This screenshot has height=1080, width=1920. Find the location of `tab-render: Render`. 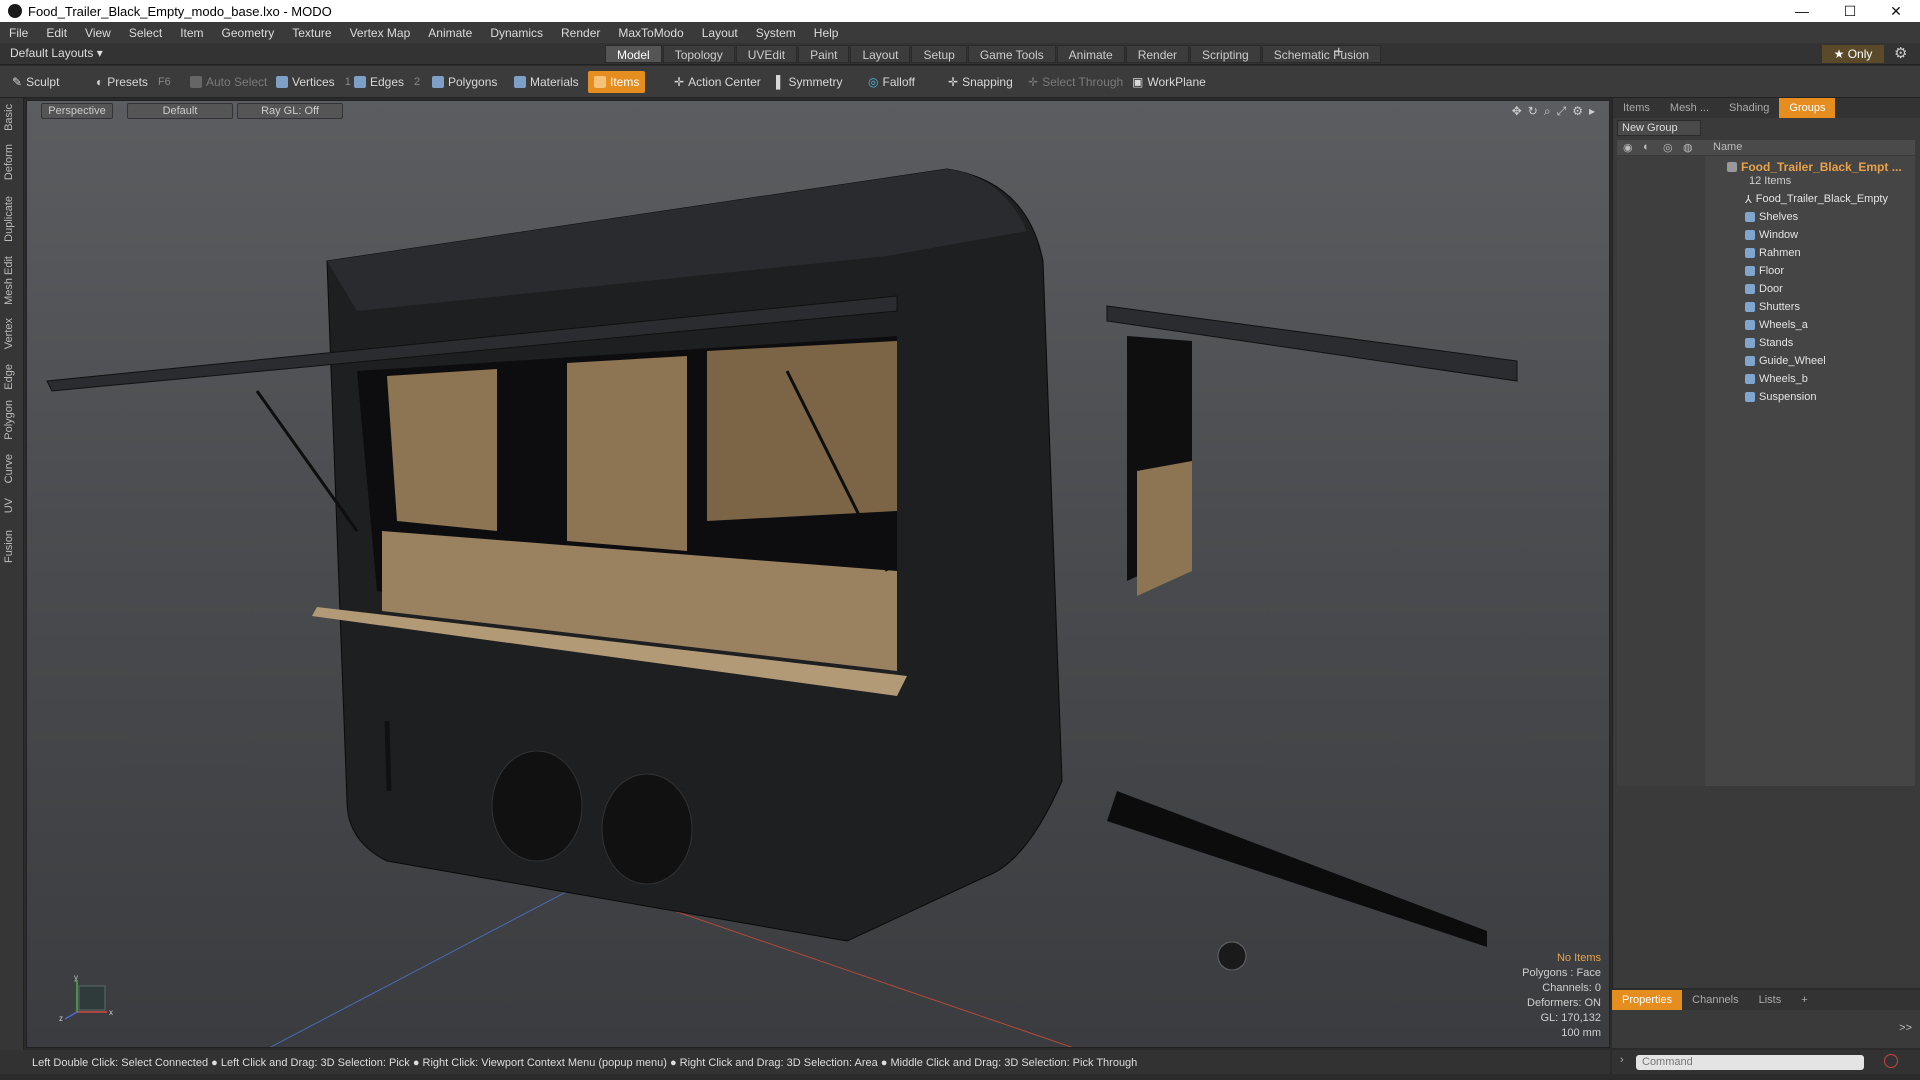

tab-render: Render is located at coordinates (1157, 54).